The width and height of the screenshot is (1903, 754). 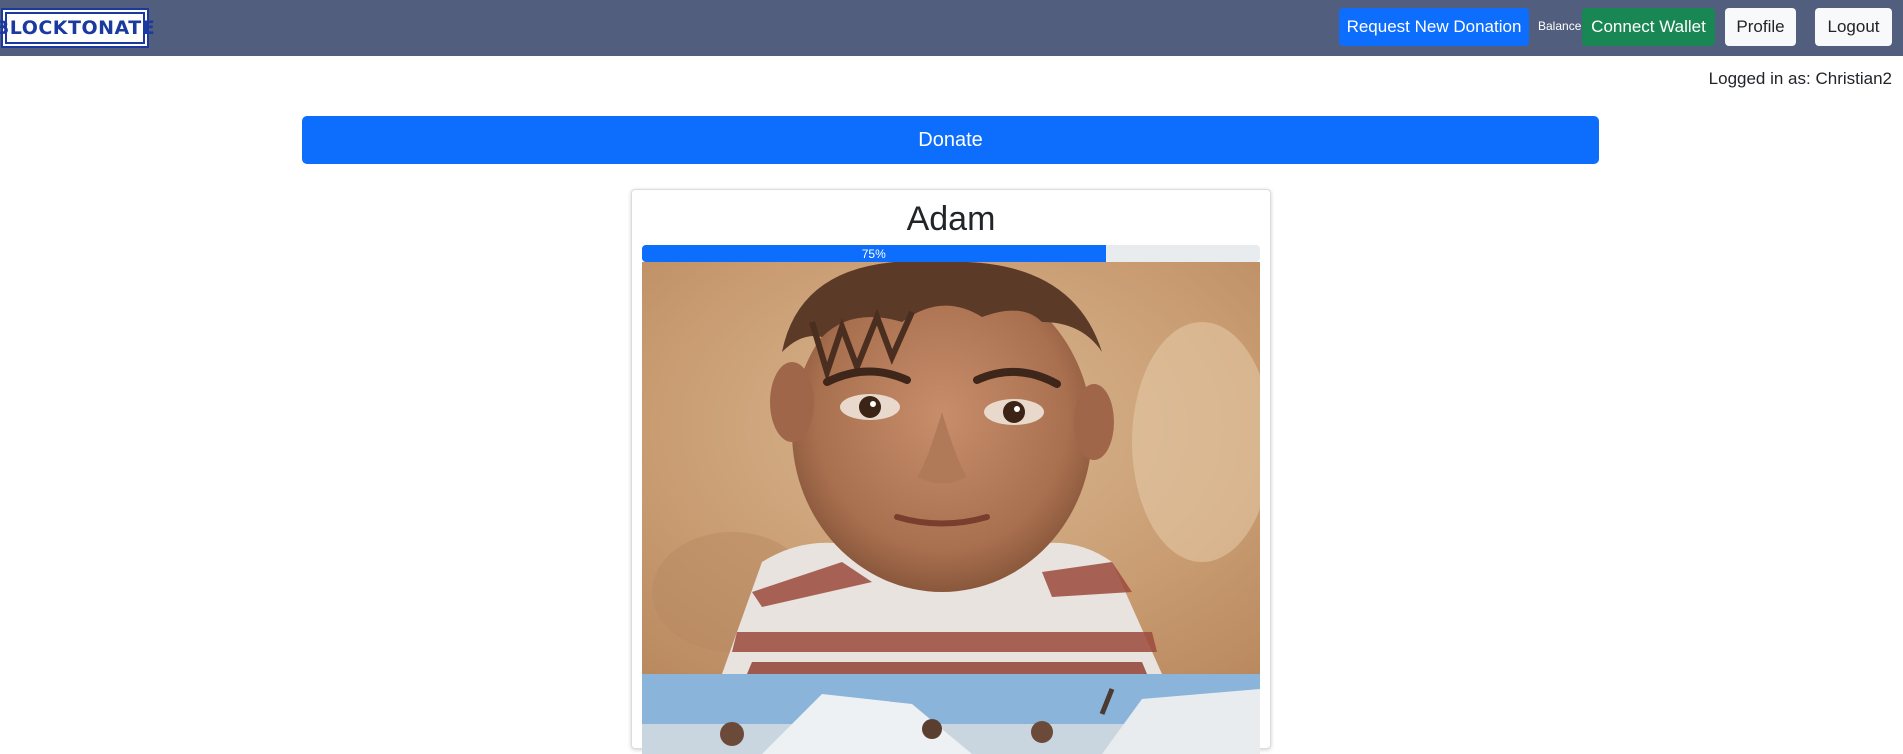 What do you see at coordinates (1648, 27) in the screenshot?
I see `connect-wallet-button: Connect Wallet` at bounding box center [1648, 27].